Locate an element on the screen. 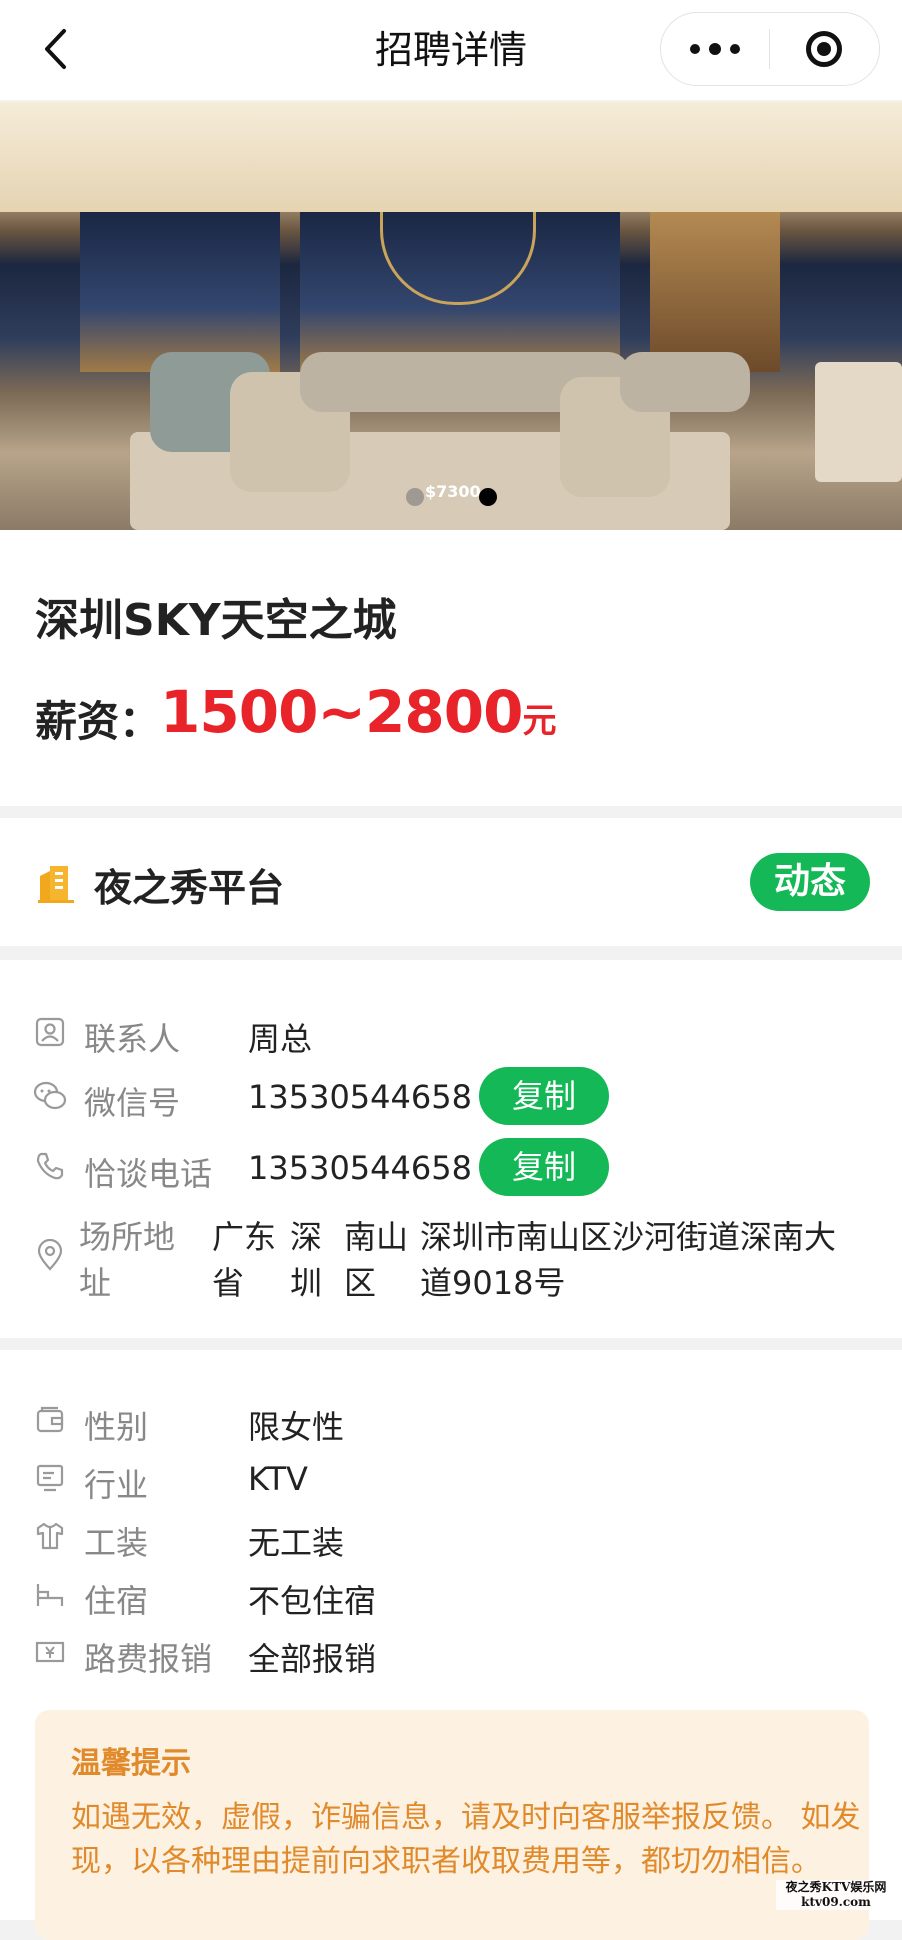 This screenshot has width=902, height=1940. city-value: 深 圳 is located at coordinates (306, 1260).